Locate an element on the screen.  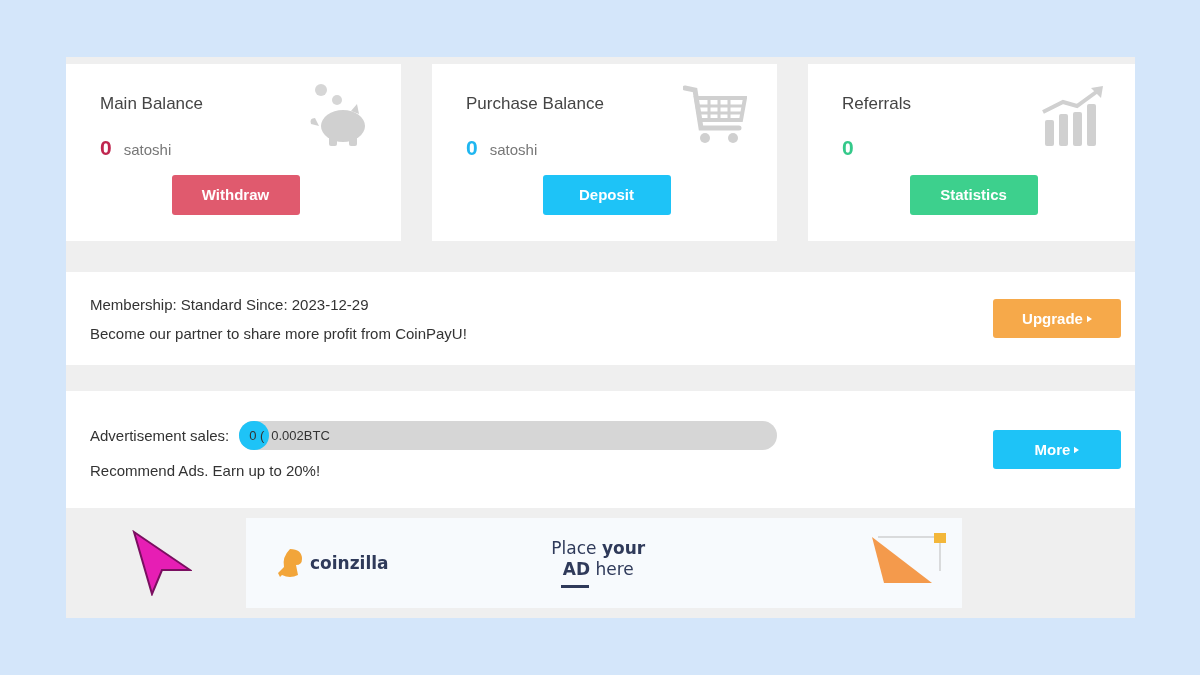
recommend-text: Recommend Ads. Earn up to 20%! is located at coordinates (206, 470).